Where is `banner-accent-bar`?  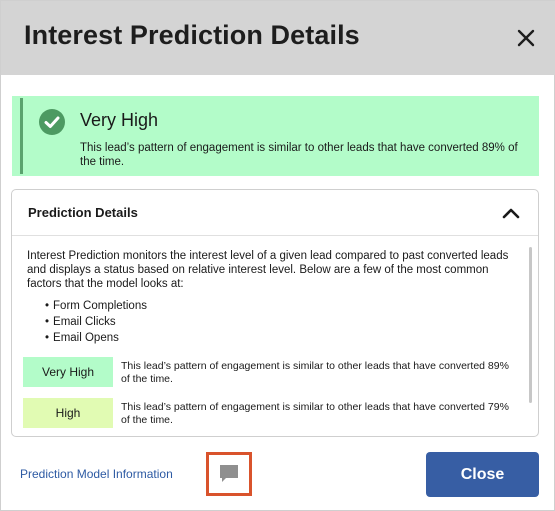
banner-accent-bar is located at coordinates (21, 136).